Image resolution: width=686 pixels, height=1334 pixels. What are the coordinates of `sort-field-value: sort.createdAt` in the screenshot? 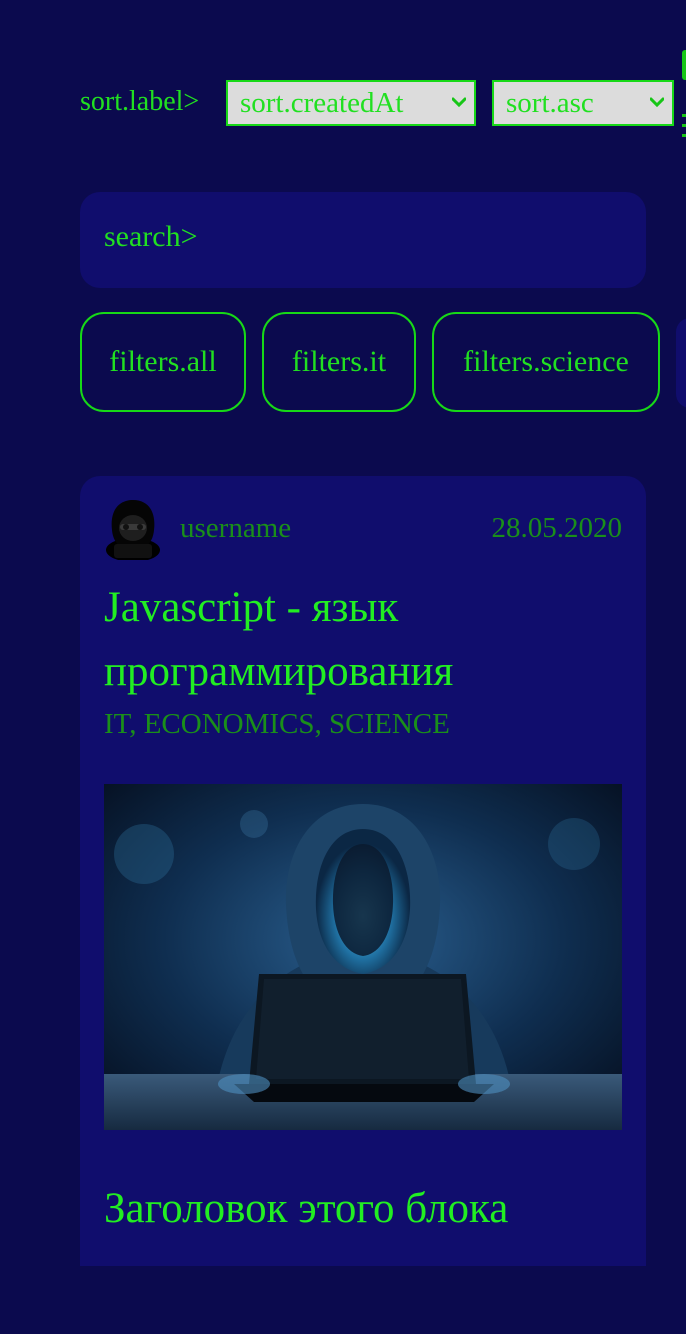 It's located at (322, 103).